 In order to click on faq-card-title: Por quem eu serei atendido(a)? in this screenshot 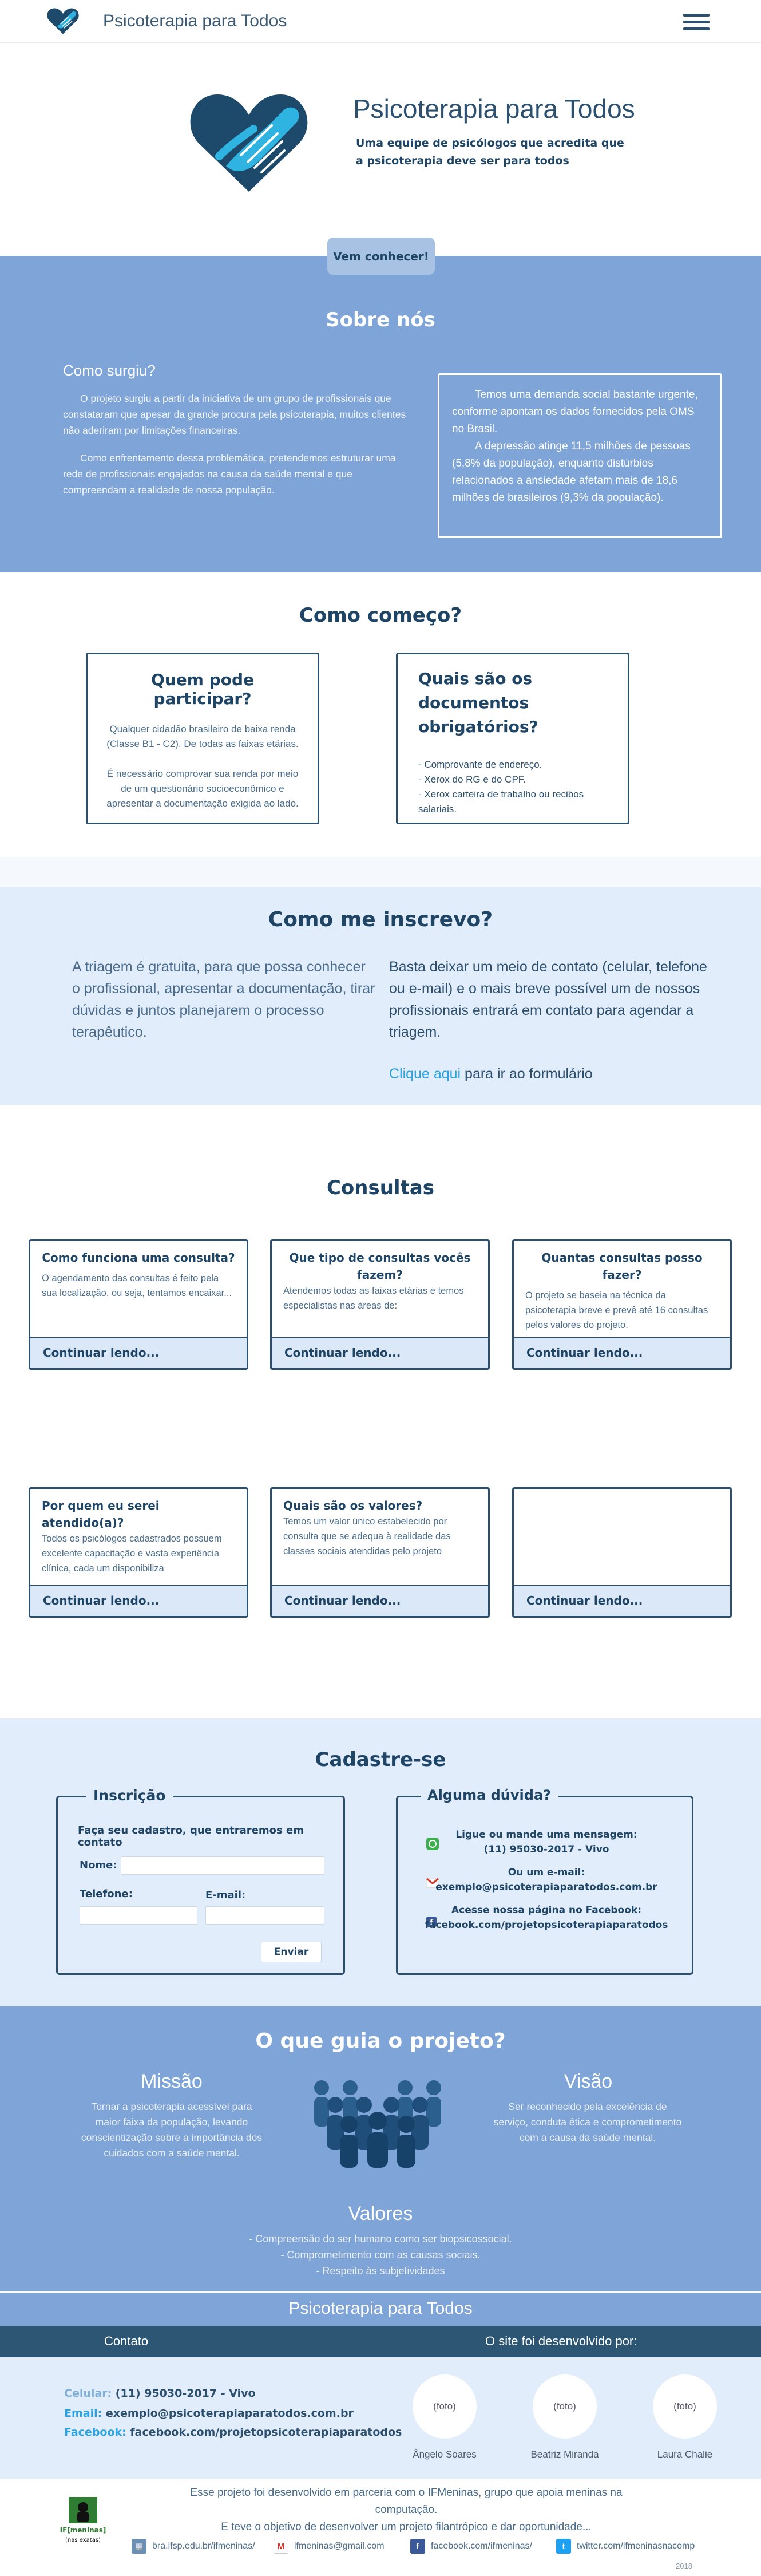, I will do `click(101, 1514)`.